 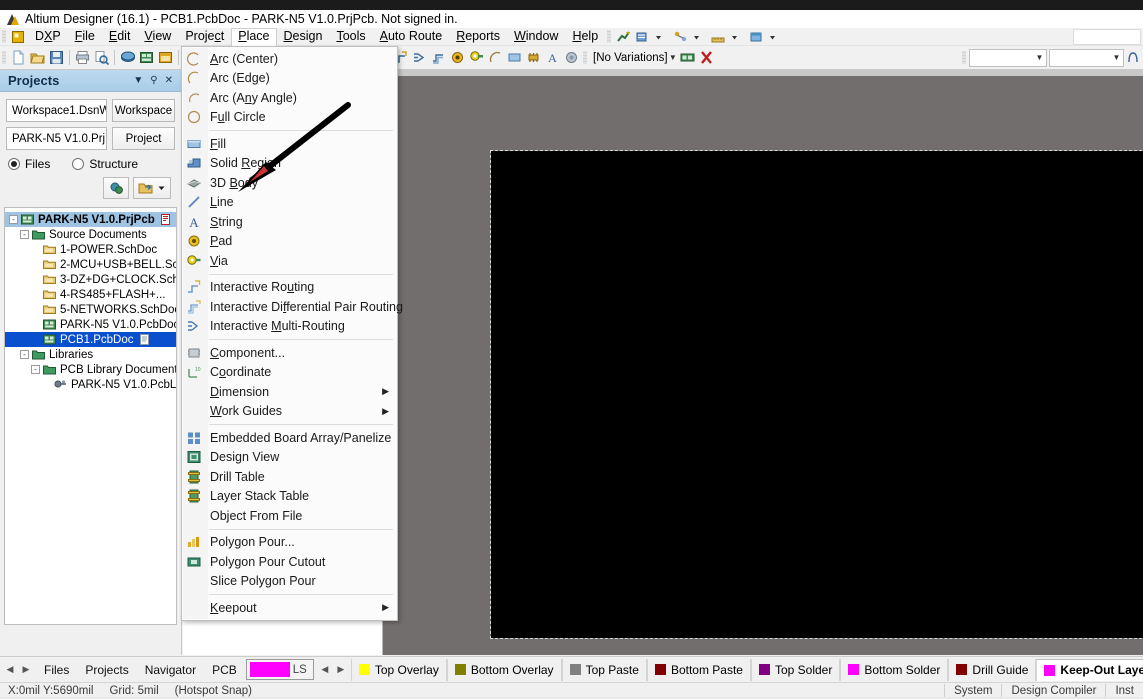 What do you see at coordinates (56, 110) in the screenshot?
I see `workspace-select: Workspace1.DsnWrk ▼` at bounding box center [56, 110].